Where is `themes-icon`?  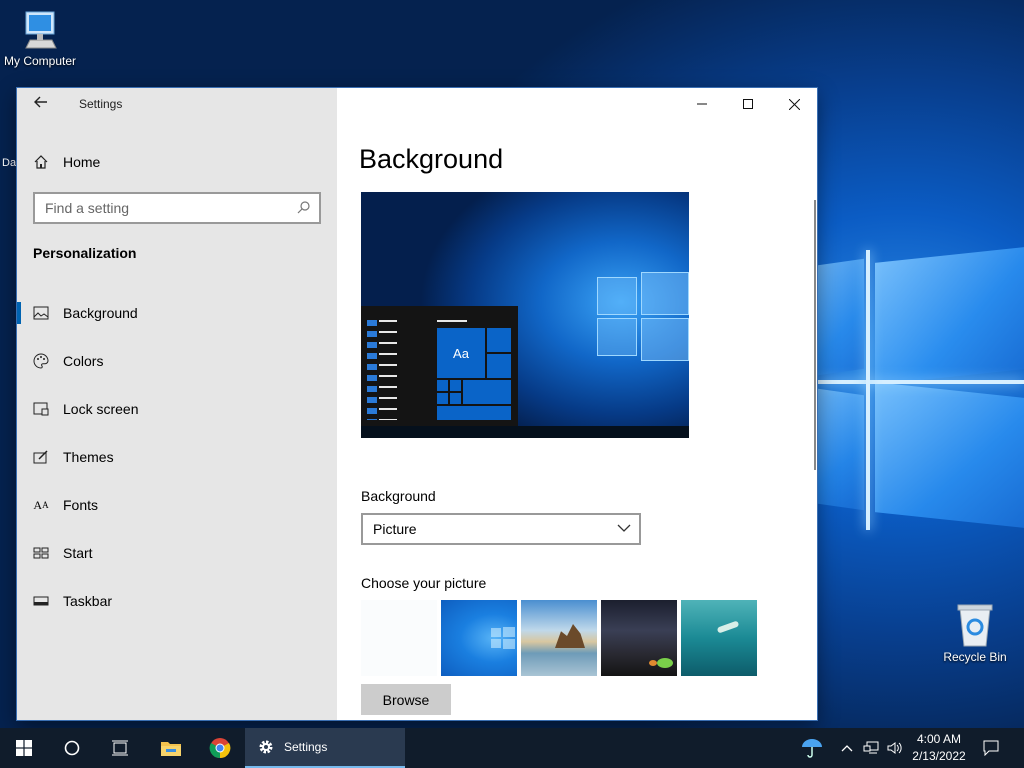
themes-icon is located at coordinates (41, 457).